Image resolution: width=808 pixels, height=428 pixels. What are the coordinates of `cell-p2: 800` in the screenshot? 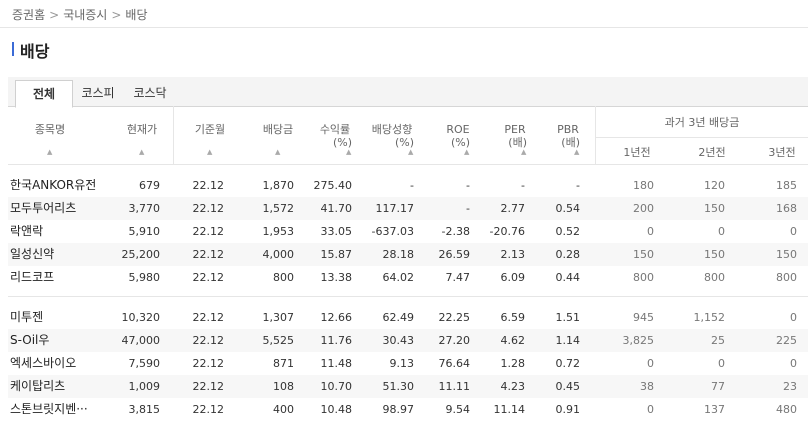 It's located at (714, 277).